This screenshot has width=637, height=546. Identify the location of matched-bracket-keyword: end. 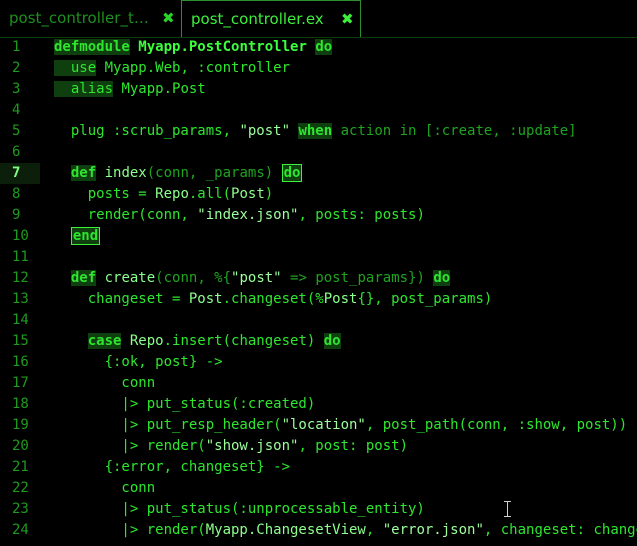
(85, 236).